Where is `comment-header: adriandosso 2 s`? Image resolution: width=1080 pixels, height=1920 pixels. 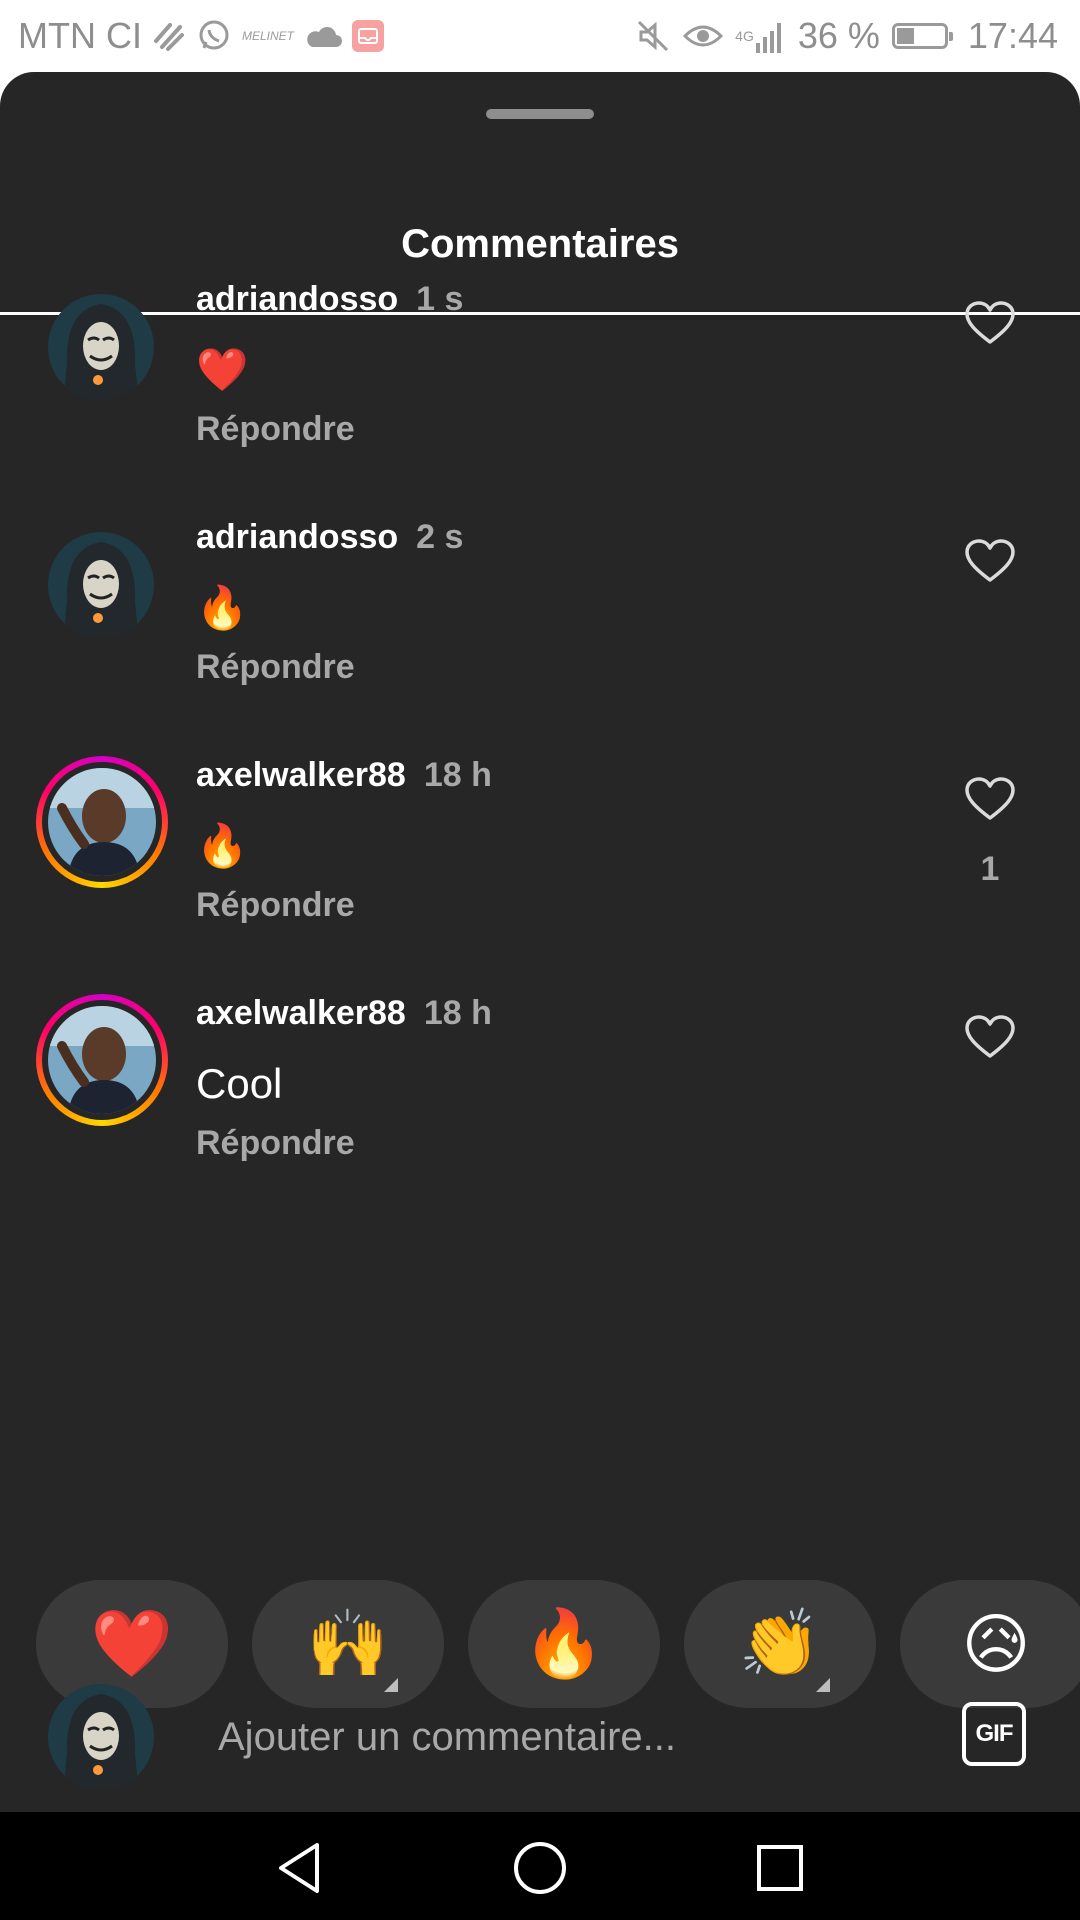 comment-header: adriandosso 2 s is located at coordinates (329, 537).